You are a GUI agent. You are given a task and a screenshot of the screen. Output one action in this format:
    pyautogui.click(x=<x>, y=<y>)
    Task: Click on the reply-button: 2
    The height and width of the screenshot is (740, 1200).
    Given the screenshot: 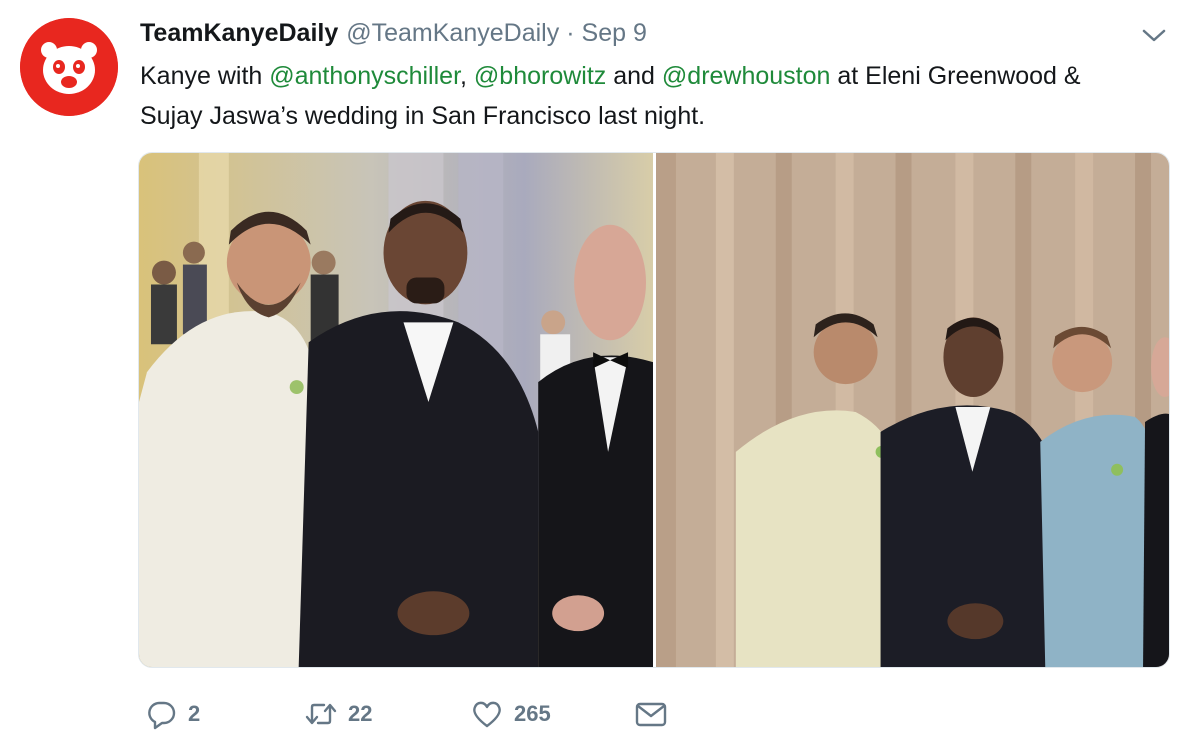 What is the action you would take?
    pyautogui.click(x=172, y=714)
    